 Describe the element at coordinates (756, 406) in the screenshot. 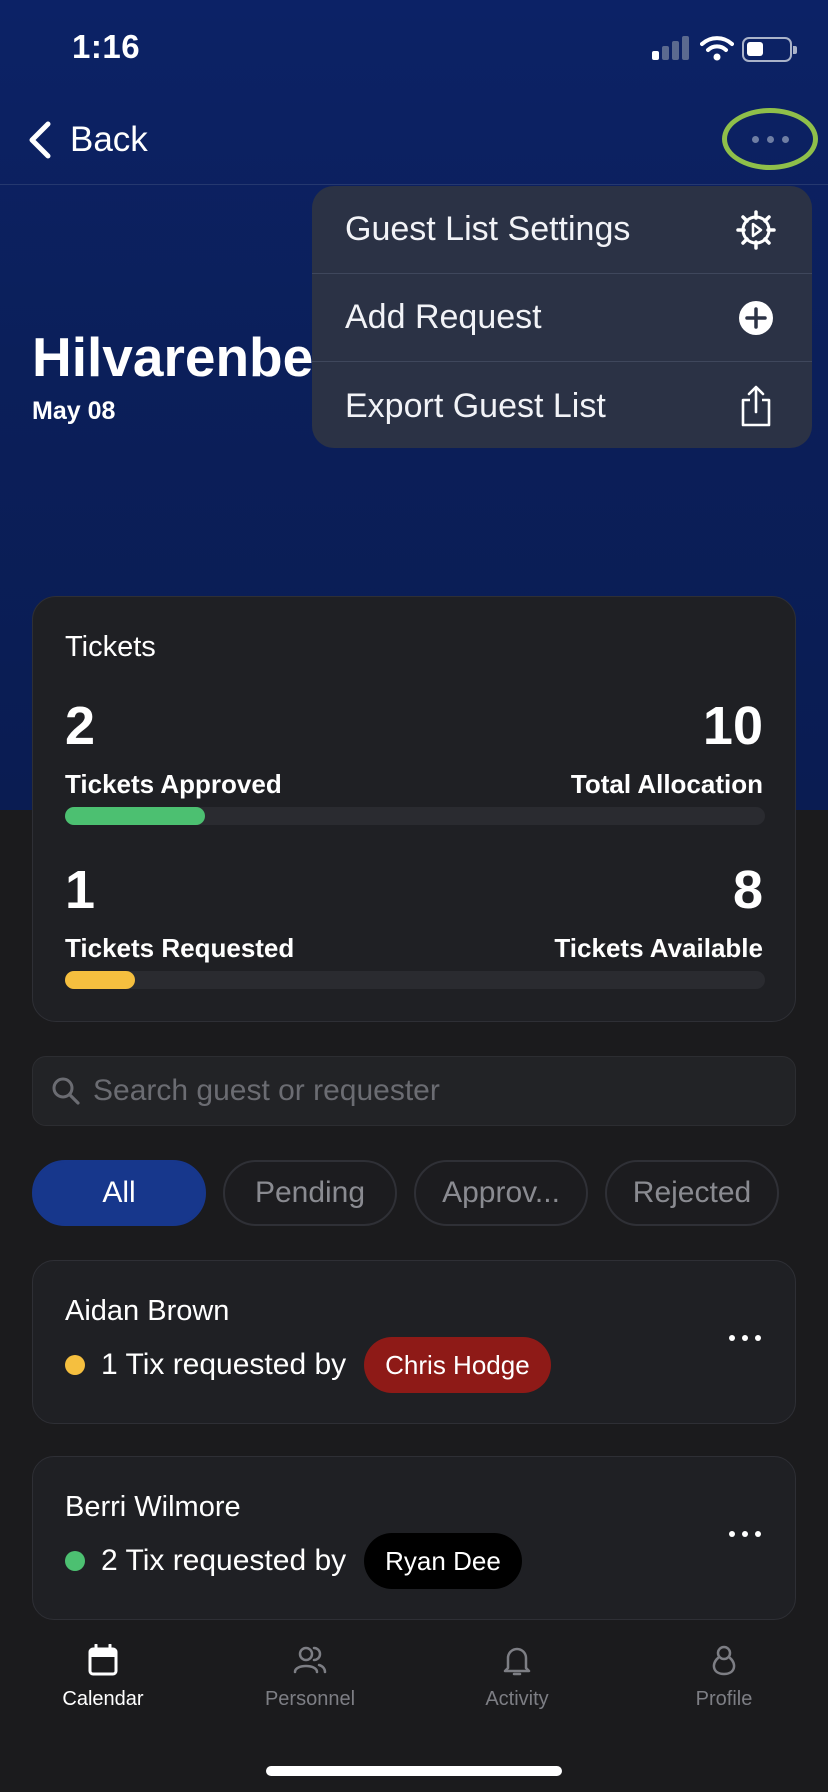

I see `share-icon` at that location.